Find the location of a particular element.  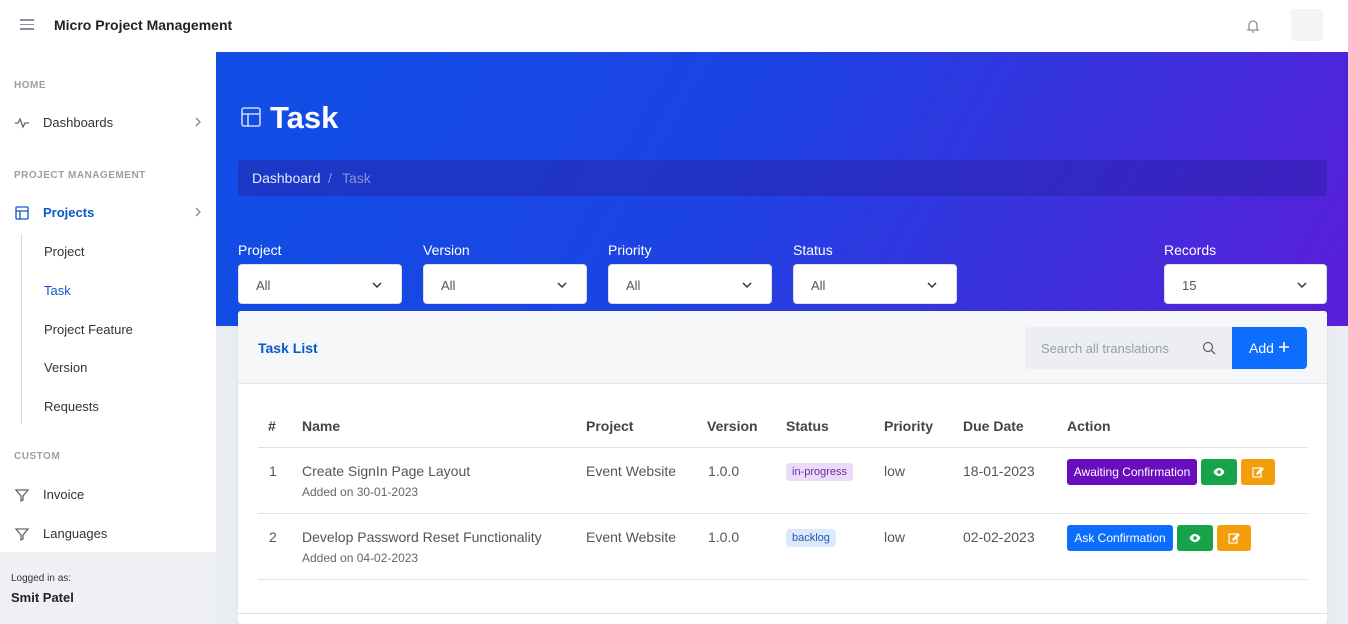

sidebar-footer: Logged in as: Smit Patel is located at coordinates (108, 588).